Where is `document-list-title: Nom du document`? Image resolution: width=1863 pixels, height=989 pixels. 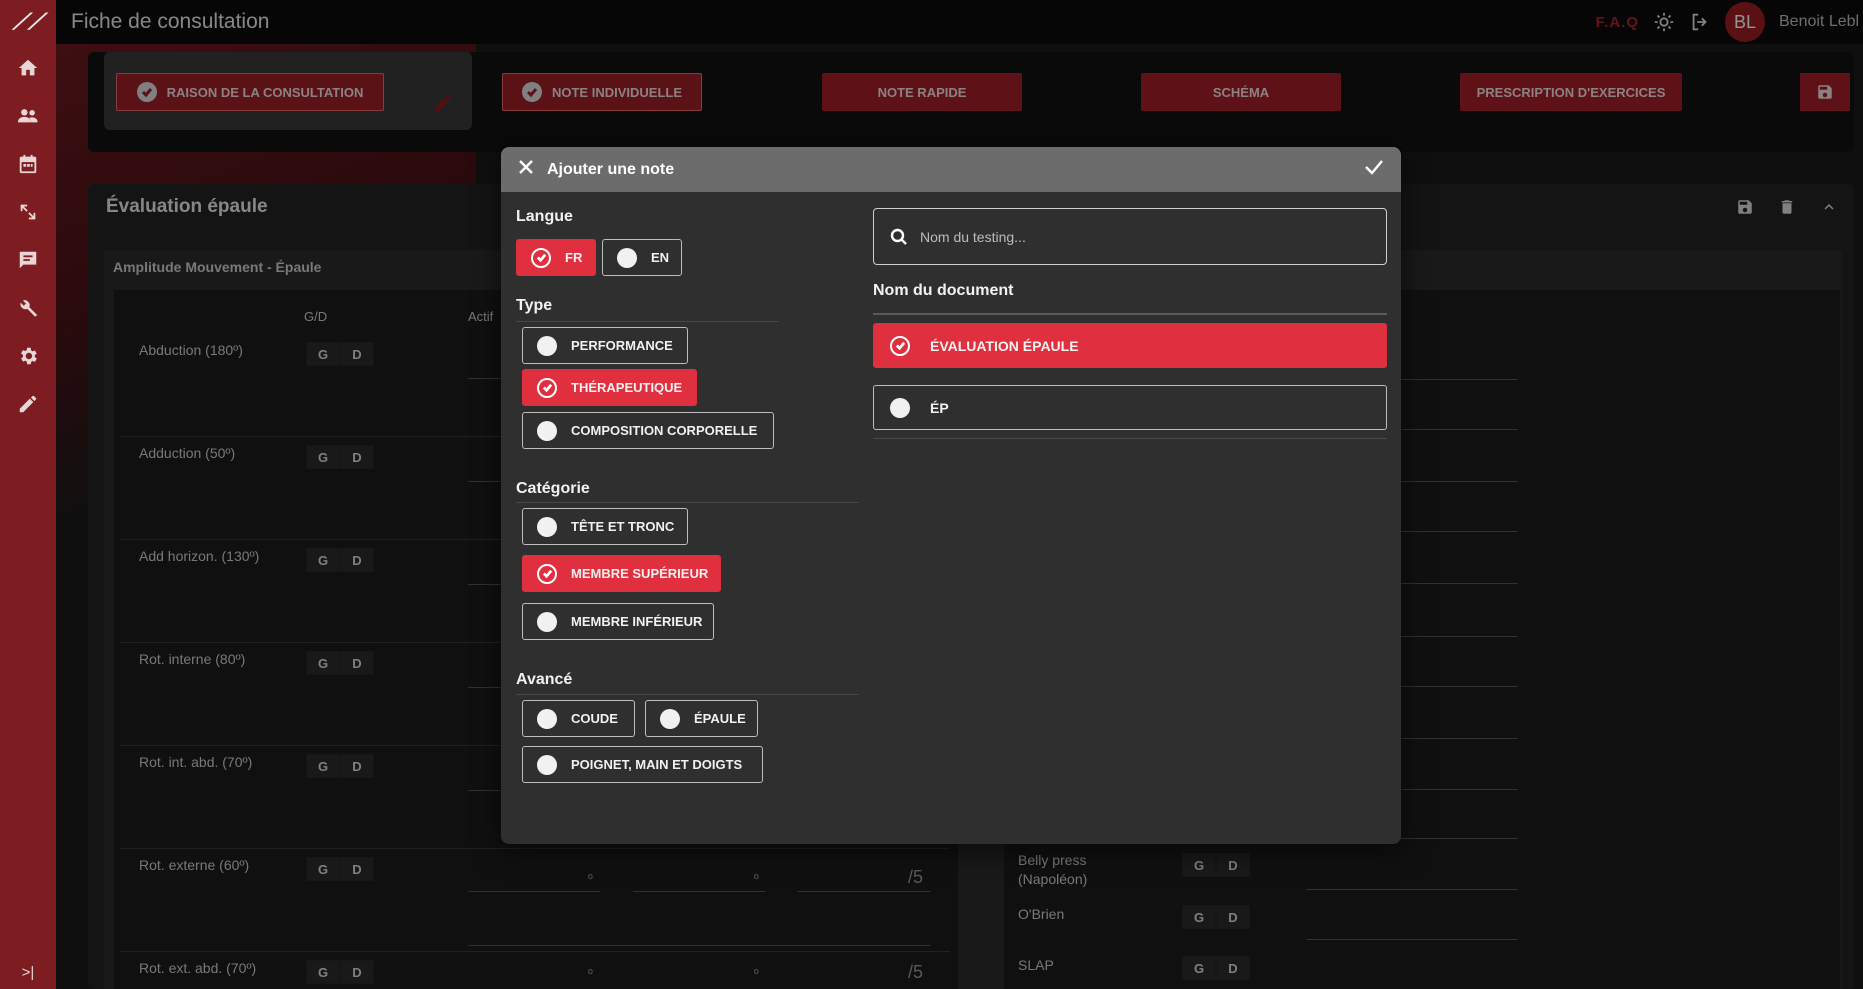 document-list-title: Nom du document is located at coordinates (943, 290).